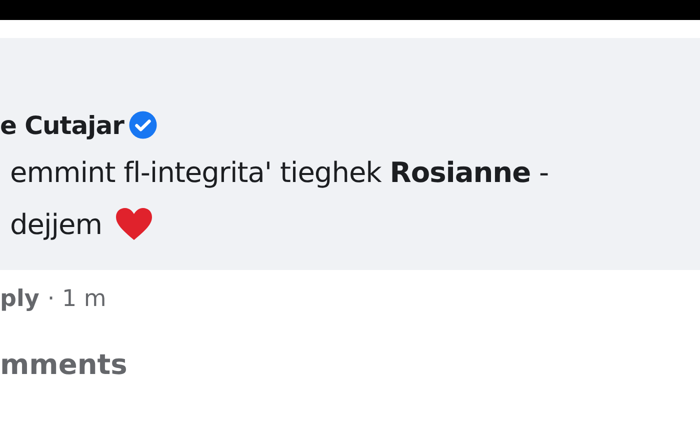 The width and height of the screenshot is (700, 441). I want to click on comment-text: dejjem, so click(56, 224).